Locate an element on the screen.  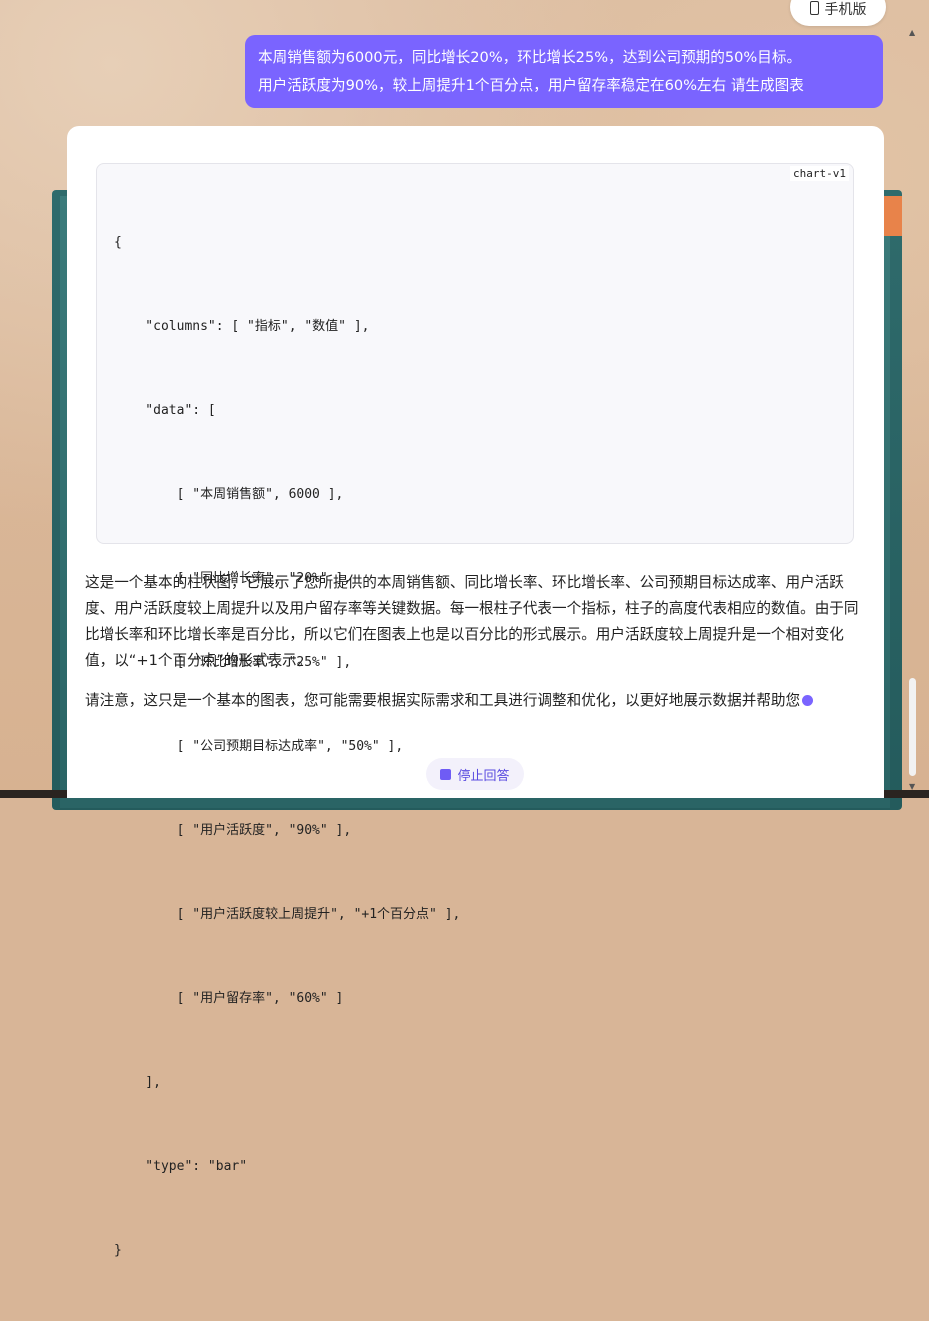
scroll-up-arrow-icon: ▲ is located at coordinates (912, 32).